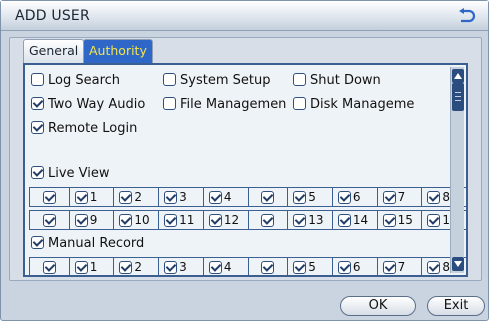 The image size is (489, 321). What do you see at coordinates (88, 105) in the screenshot?
I see `perm-two-way-audio: Two Way Audio` at bounding box center [88, 105].